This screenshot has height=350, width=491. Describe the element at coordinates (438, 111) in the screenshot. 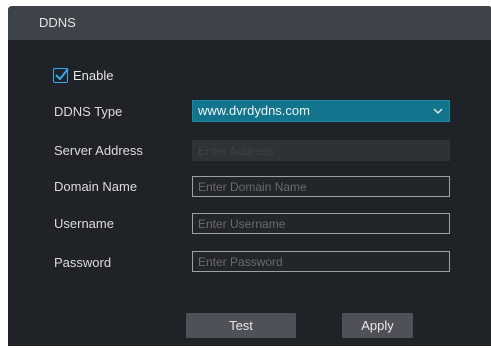

I see `chevron-down-icon` at that location.